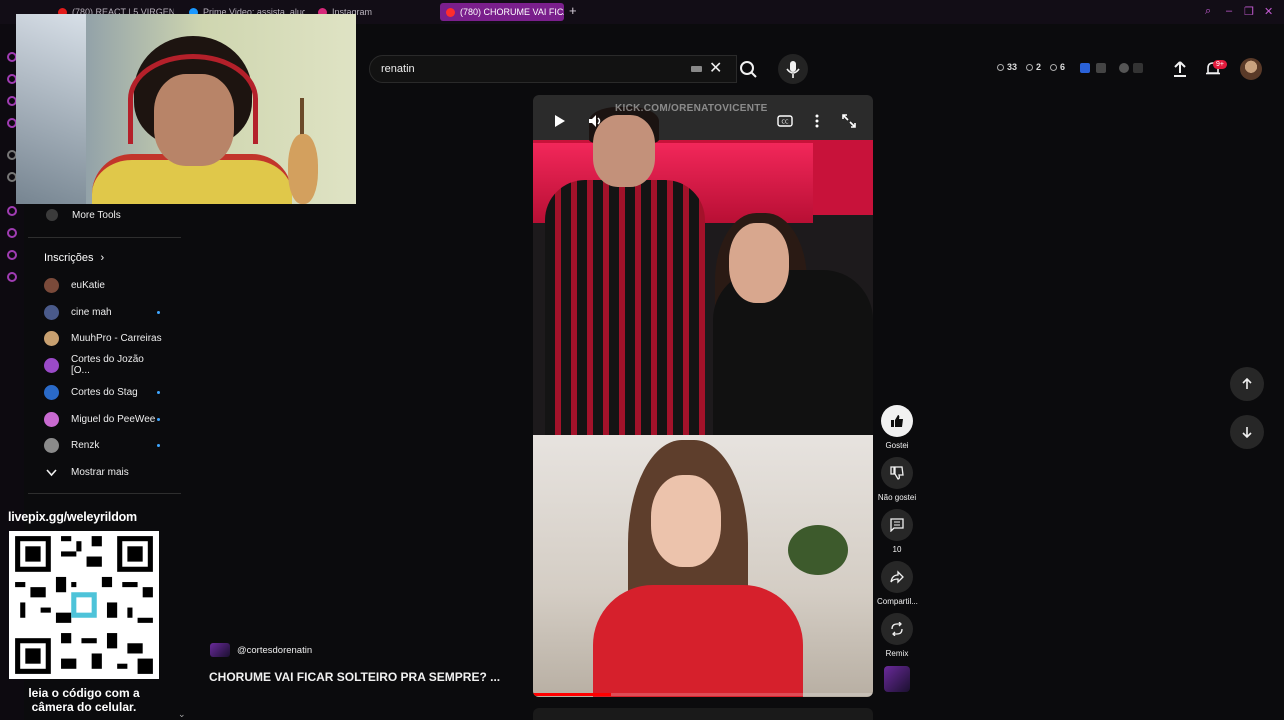 The height and width of the screenshot is (720, 1284). Describe the element at coordinates (84, 707) in the screenshot. I see `caption-line: câmera do celular.` at that location.